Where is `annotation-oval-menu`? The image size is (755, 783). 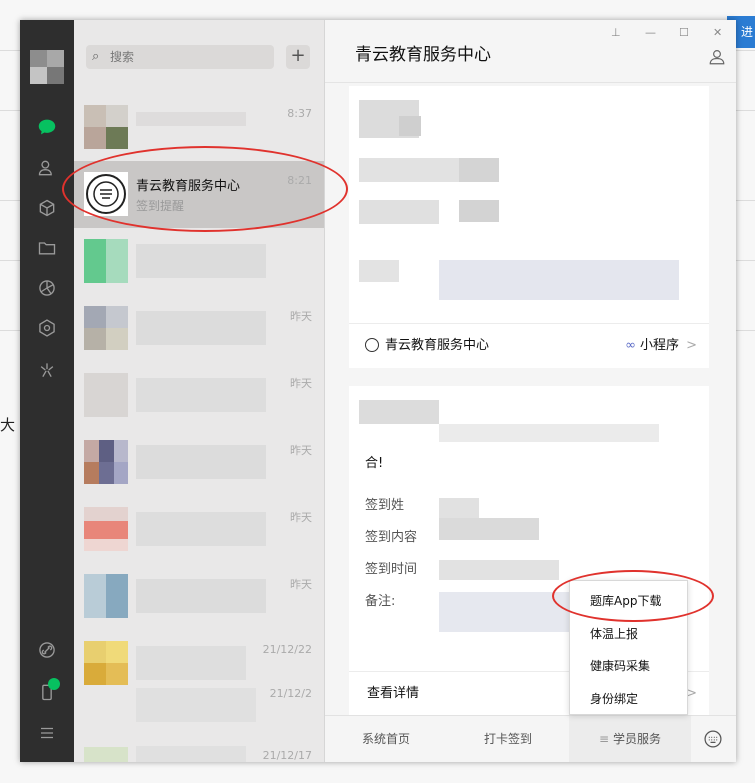
annotation-oval-menu is located at coordinates (633, 596).